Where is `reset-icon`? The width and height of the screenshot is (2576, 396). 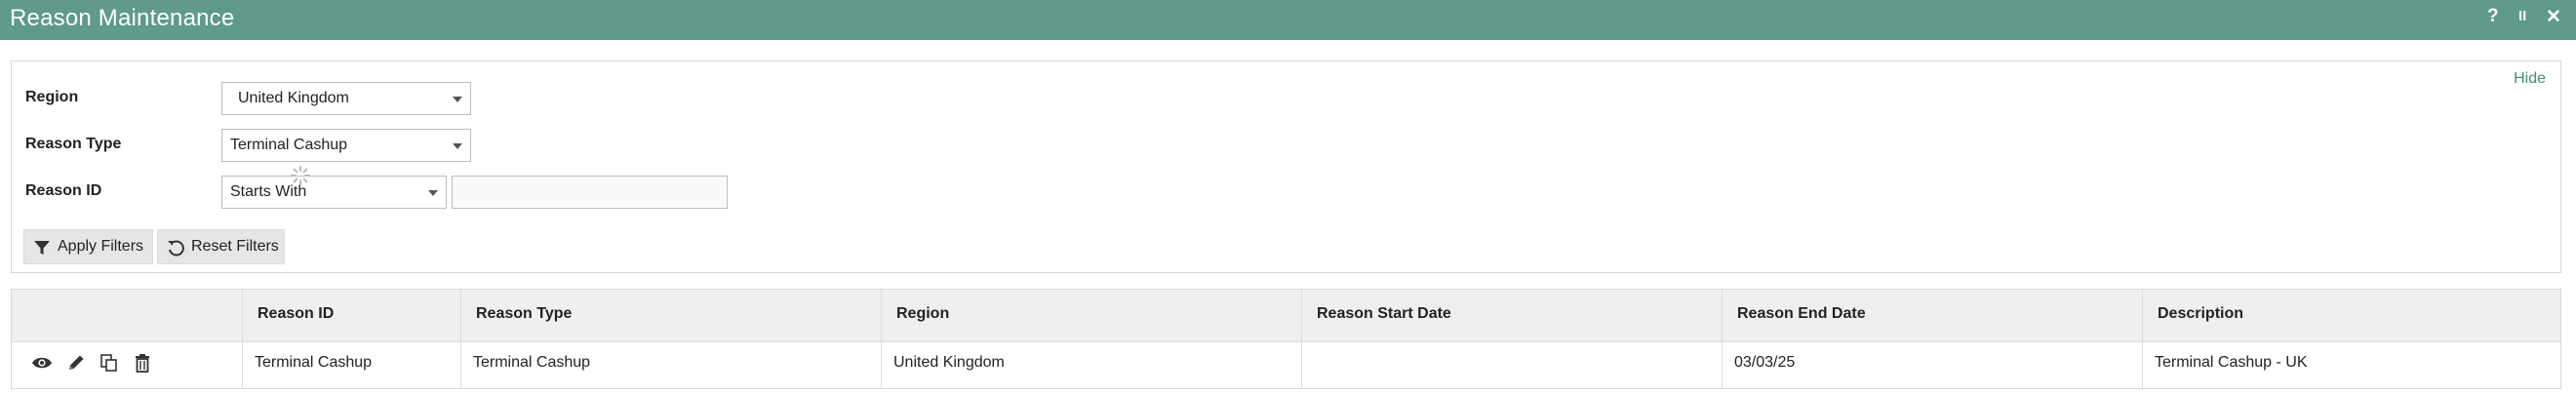 reset-icon is located at coordinates (176, 249).